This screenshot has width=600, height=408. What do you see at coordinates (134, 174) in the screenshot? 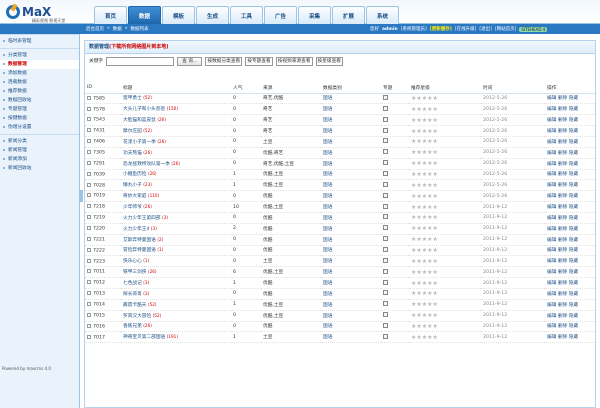
I see `row-title-link: 小鲤鱼历险` at bounding box center [134, 174].